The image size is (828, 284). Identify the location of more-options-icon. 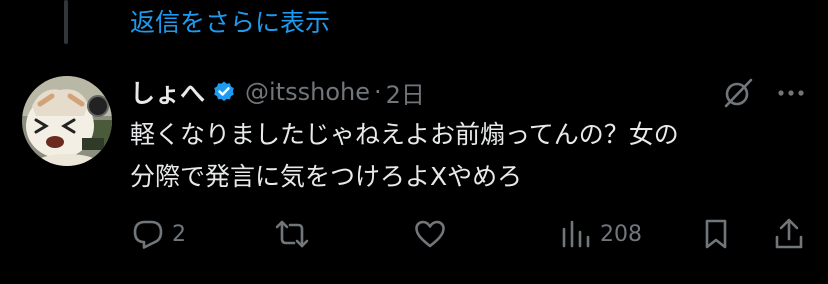
(791, 93).